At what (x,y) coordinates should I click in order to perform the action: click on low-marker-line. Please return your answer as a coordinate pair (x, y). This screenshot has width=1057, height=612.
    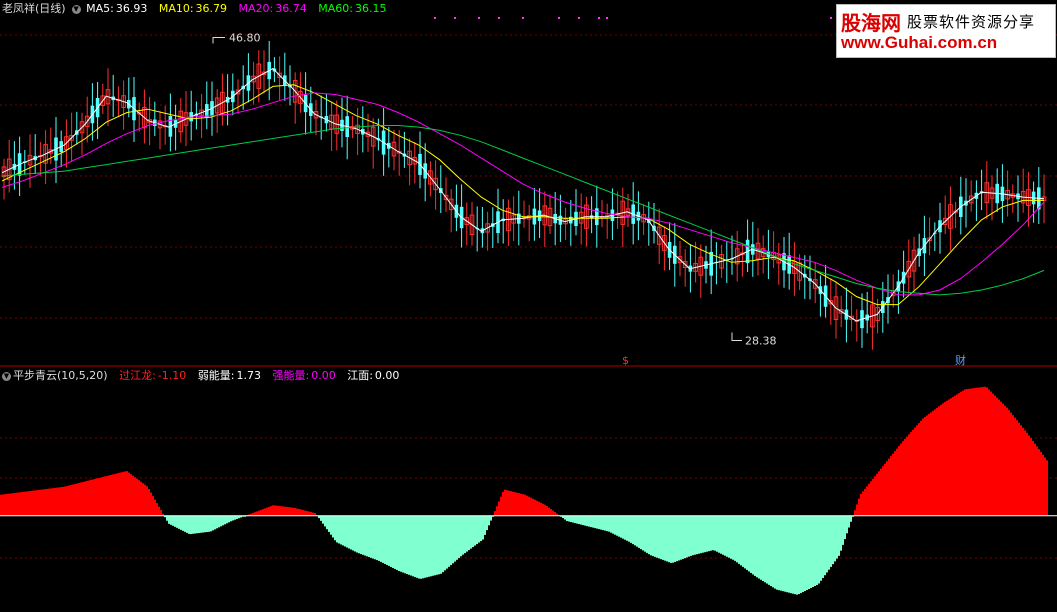
    Looking at the image, I should click on (736, 336).